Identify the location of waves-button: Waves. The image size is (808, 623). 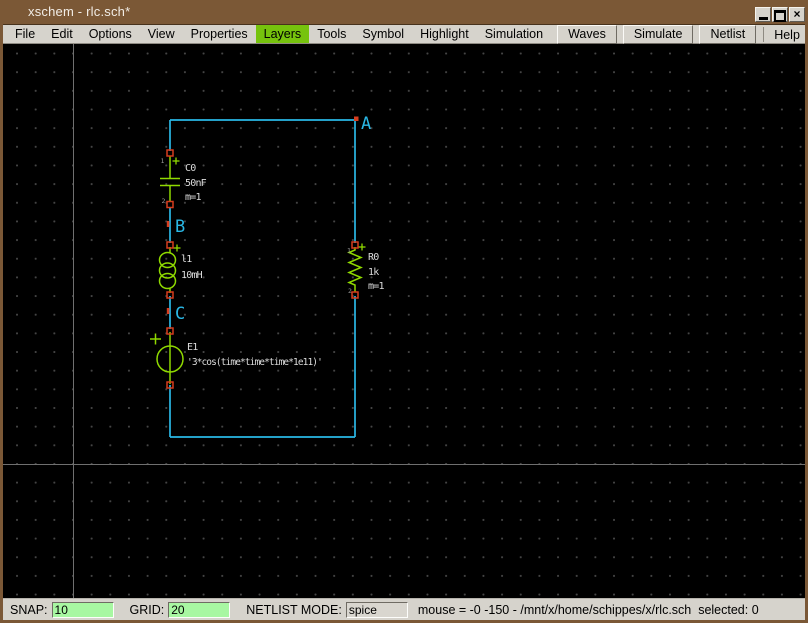
(587, 34).